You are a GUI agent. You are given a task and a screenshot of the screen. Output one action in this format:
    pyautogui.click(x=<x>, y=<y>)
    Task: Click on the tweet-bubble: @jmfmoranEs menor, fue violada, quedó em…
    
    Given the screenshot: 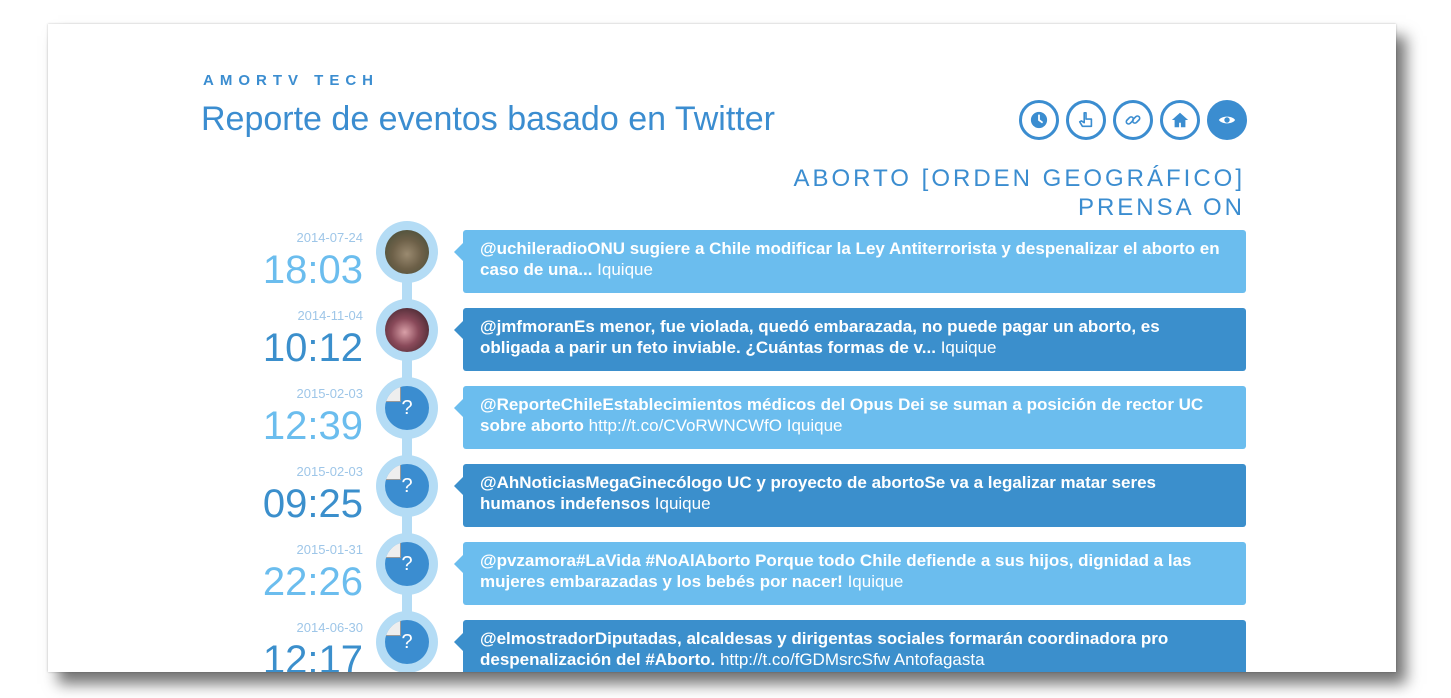 What is the action you would take?
    pyautogui.click(x=850, y=339)
    